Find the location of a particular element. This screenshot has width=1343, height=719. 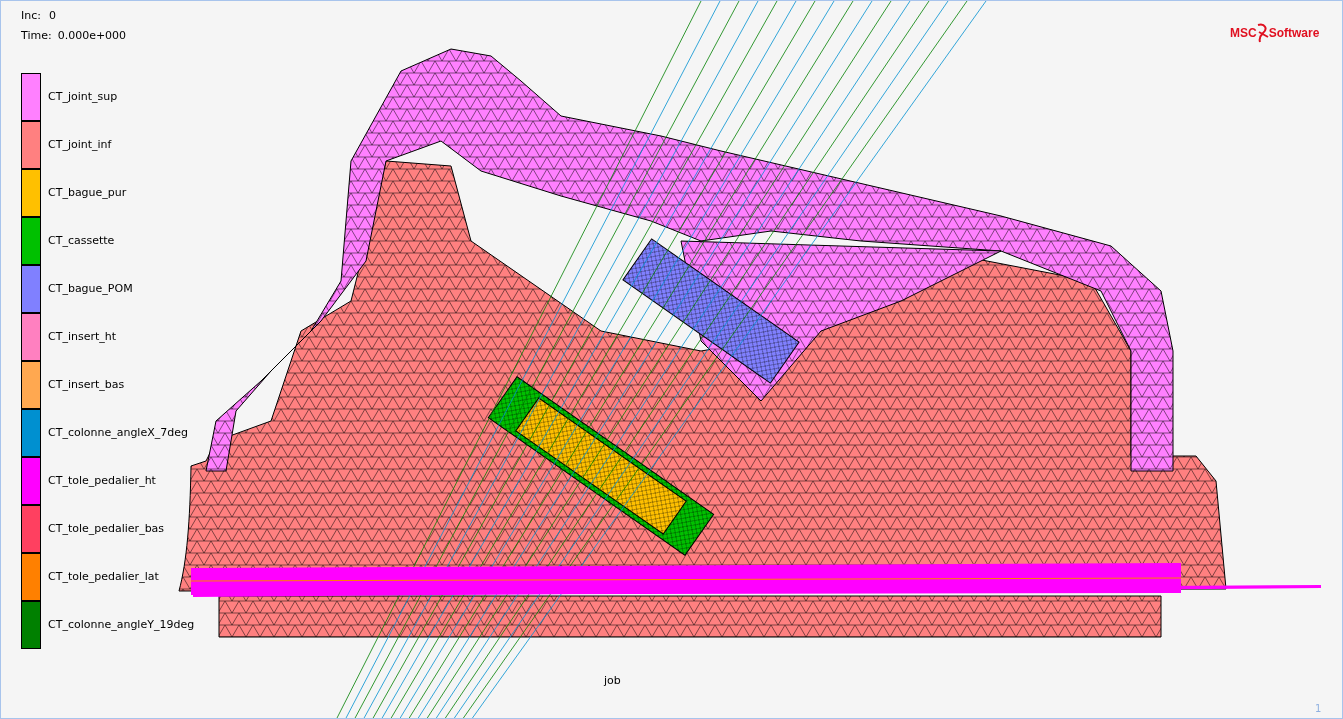

legend-label: CT_tole_pedalier_bas is located at coordinates (106, 528).